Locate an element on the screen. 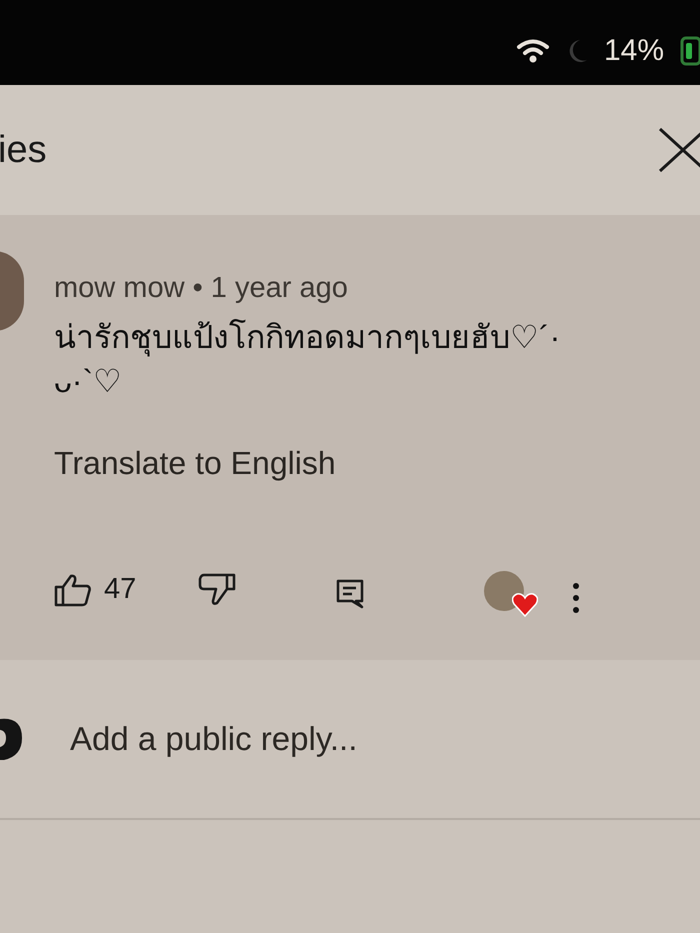 This screenshot has width=700, height=933. comment-icon is located at coordinates (350, 593).